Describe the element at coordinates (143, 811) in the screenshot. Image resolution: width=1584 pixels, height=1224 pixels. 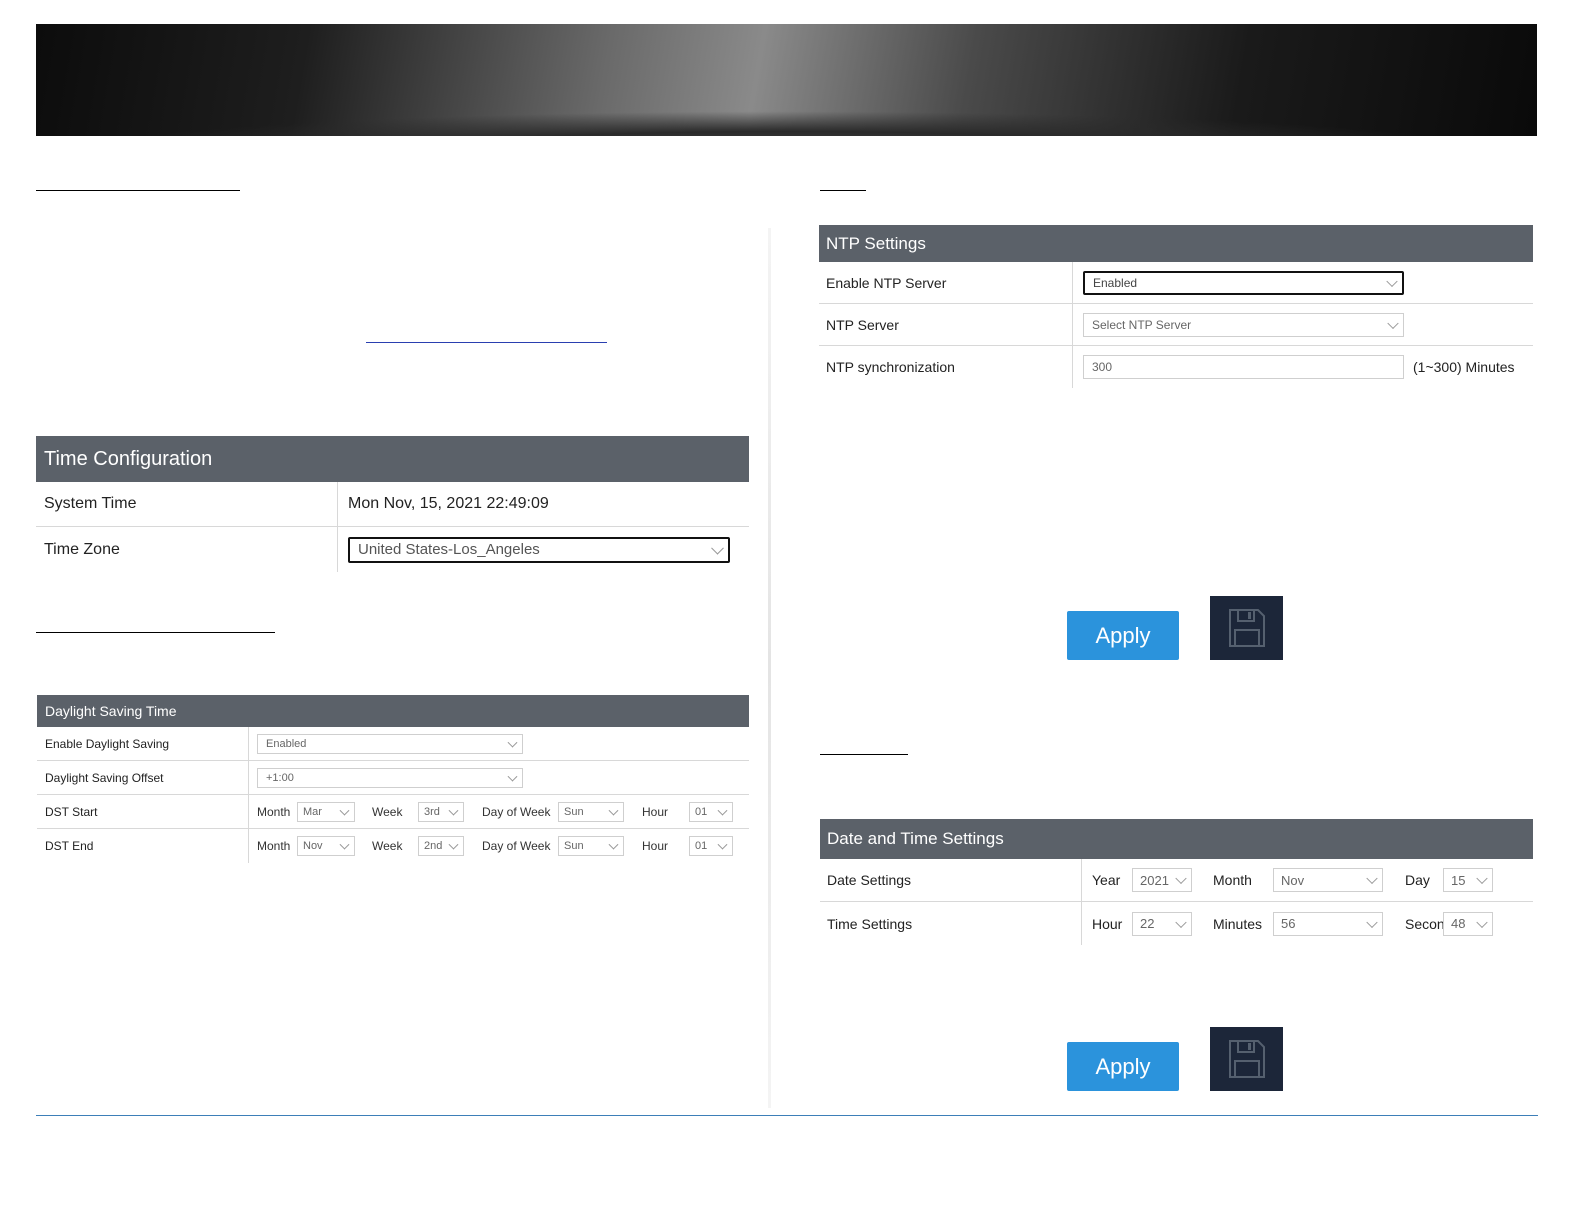
I see `dst-start-label: DST Start` at that location.